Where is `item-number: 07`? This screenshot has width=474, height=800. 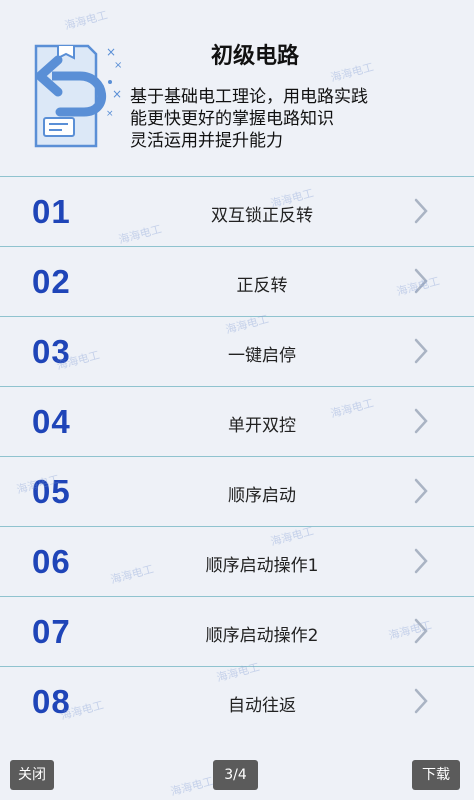
item-number: 07 is located at coordinates (51, 631).